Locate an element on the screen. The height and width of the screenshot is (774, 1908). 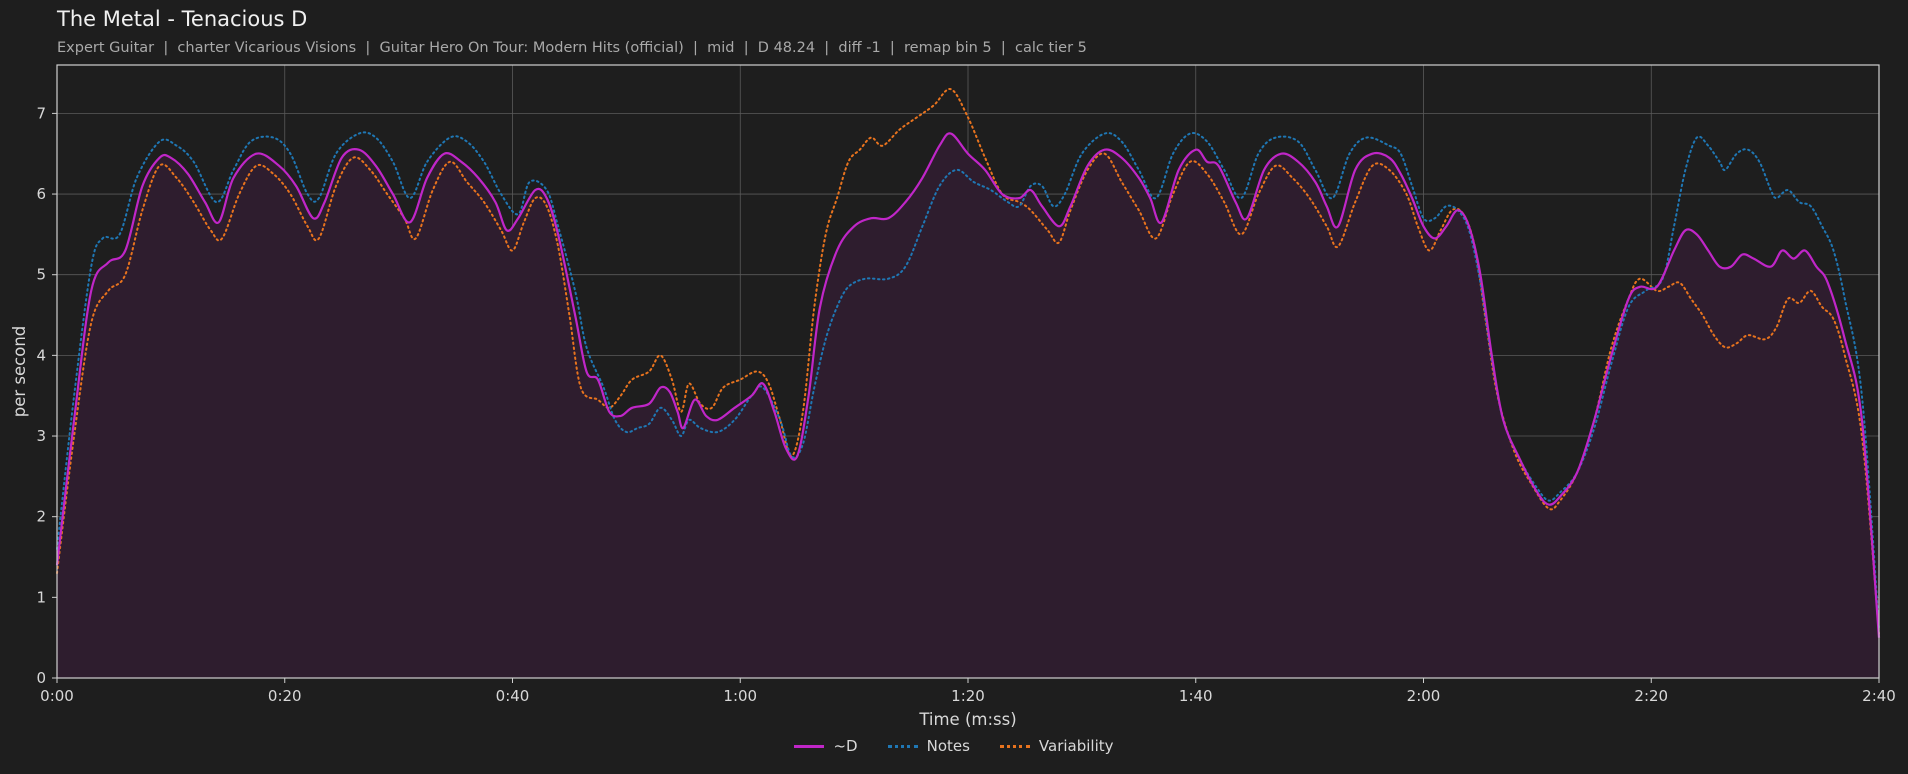
x-tick-label: 0:20 is located at coordinates (285, 696).